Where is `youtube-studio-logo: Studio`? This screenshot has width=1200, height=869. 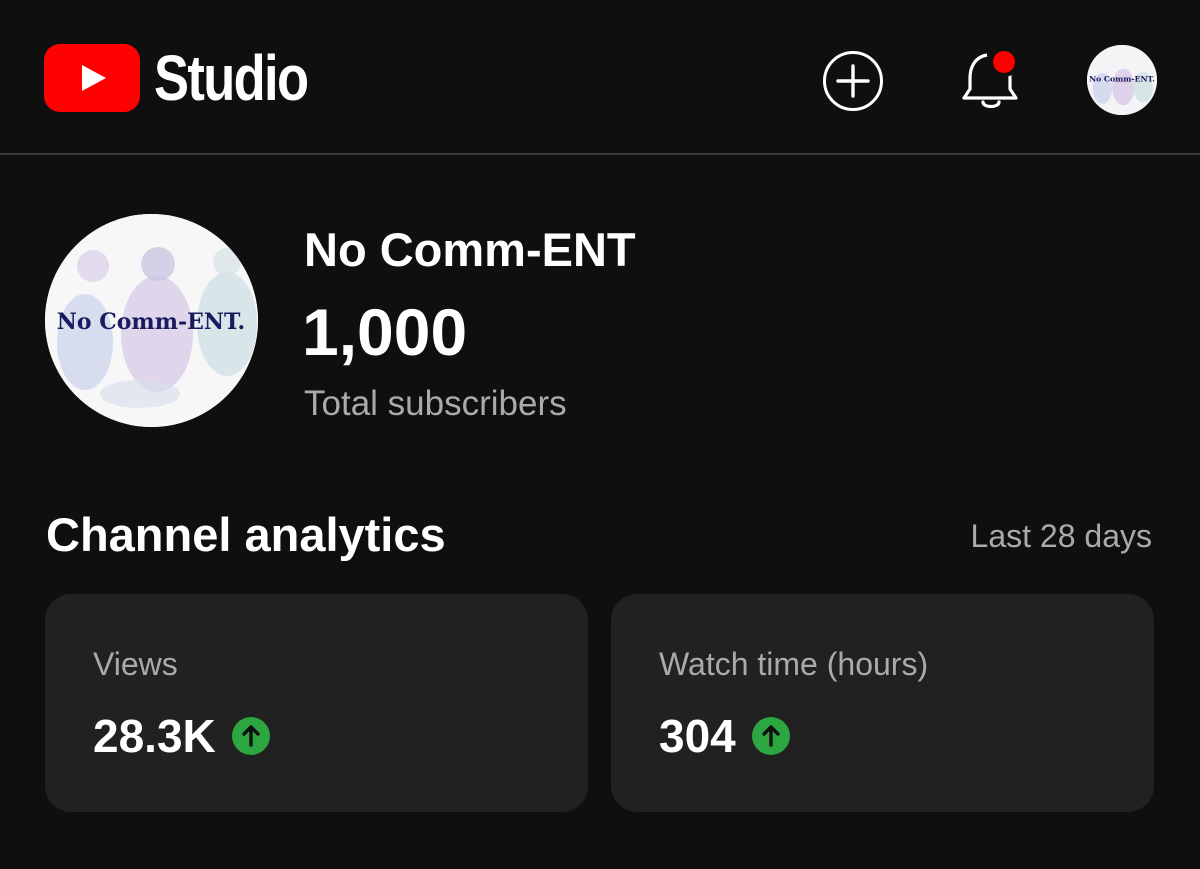
youtube-studio-logo: Studio is located at coordinates (192, 78).